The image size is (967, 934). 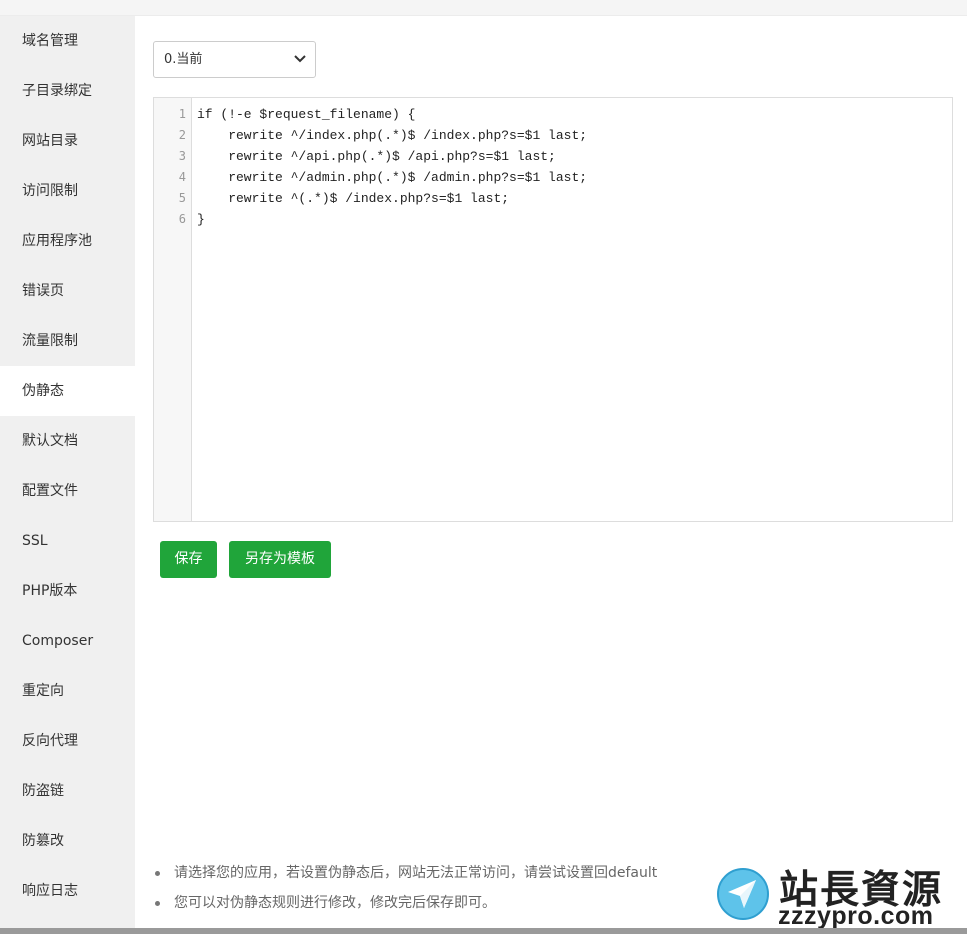 What do you see at coordinates (182, 114) in the screenshot?
I see `line-number: 1` at bounding box center [182, 114].